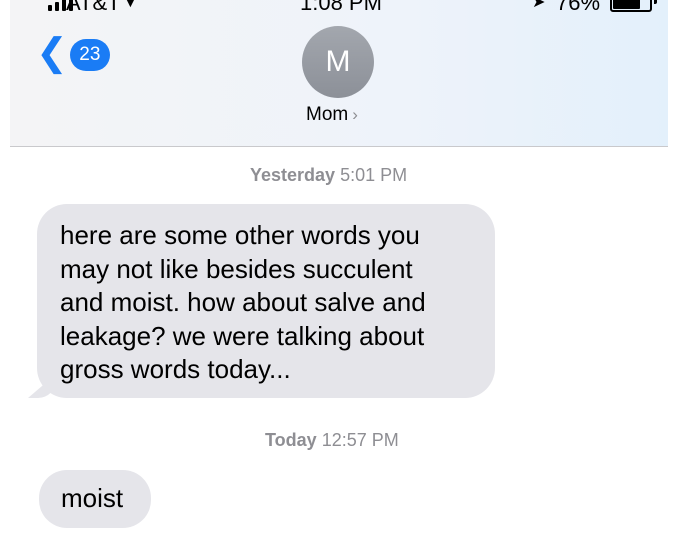 Image resolution: width=700 pixels, height=537 pixels. What do you see at coordinates (52, 53) in the screenshot?
I see `chevron-left-icon: ❮` at bounding box center [52, 53].